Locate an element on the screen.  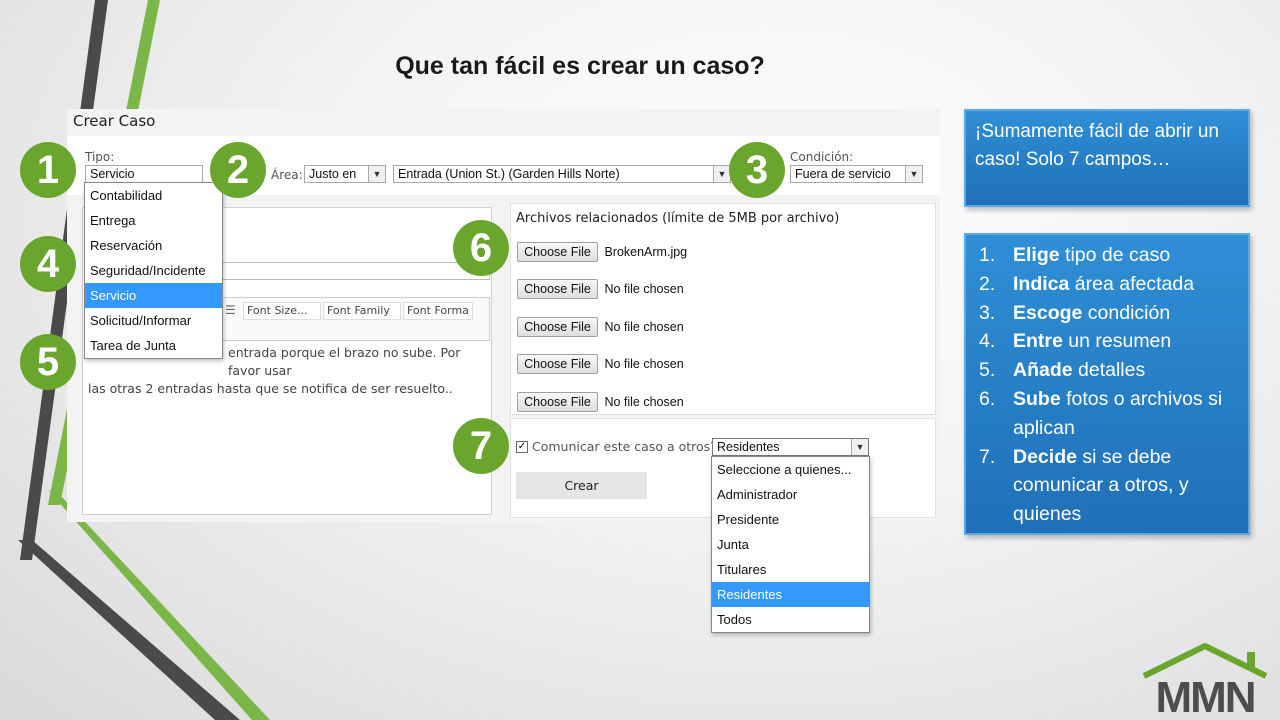
step-number: 1. is located at coordinates (987, 255).